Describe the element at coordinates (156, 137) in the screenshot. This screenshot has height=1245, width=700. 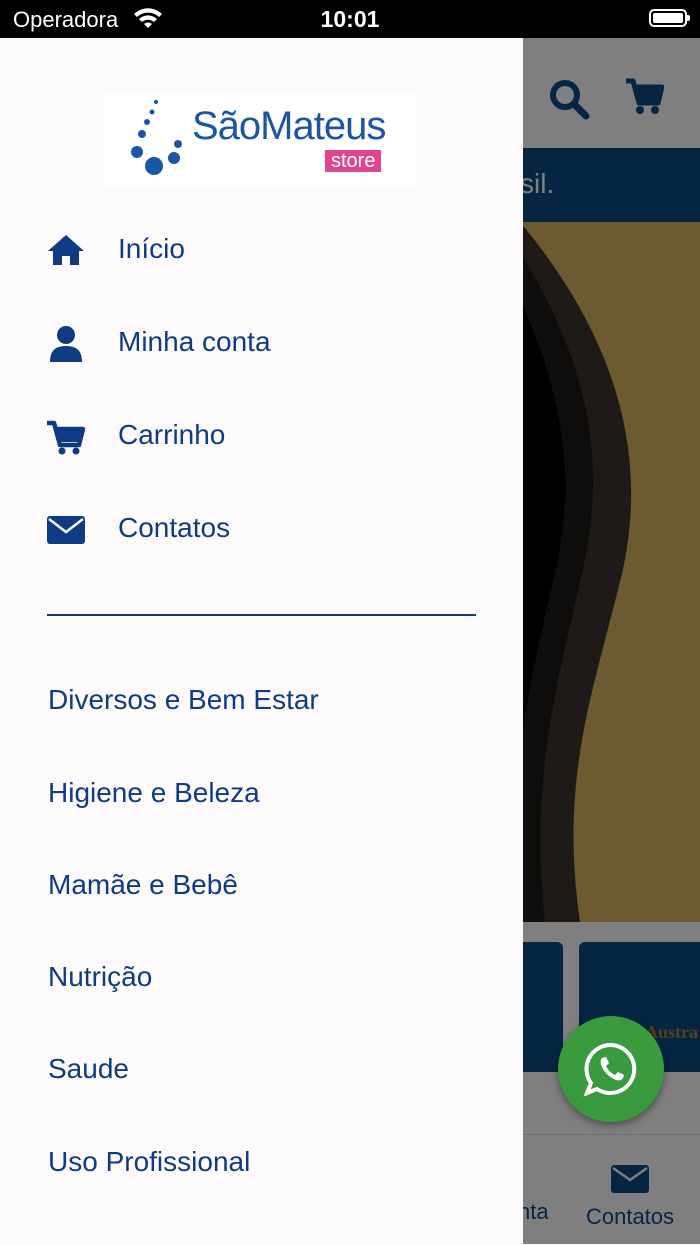
I see `logo-bubbles-icon` at that location.